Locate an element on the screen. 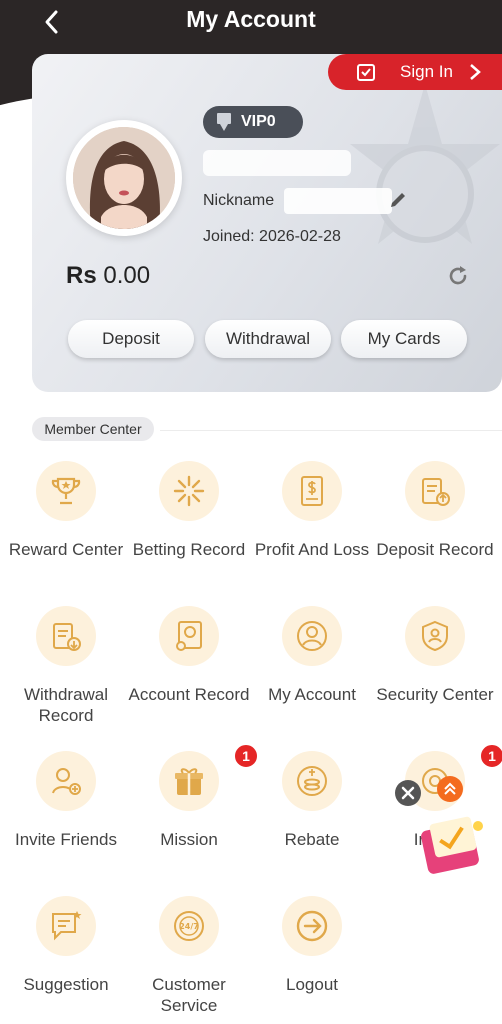 The image size is (502, 1024). my-cards-button: My Cards is located at coordinates (404, 339).